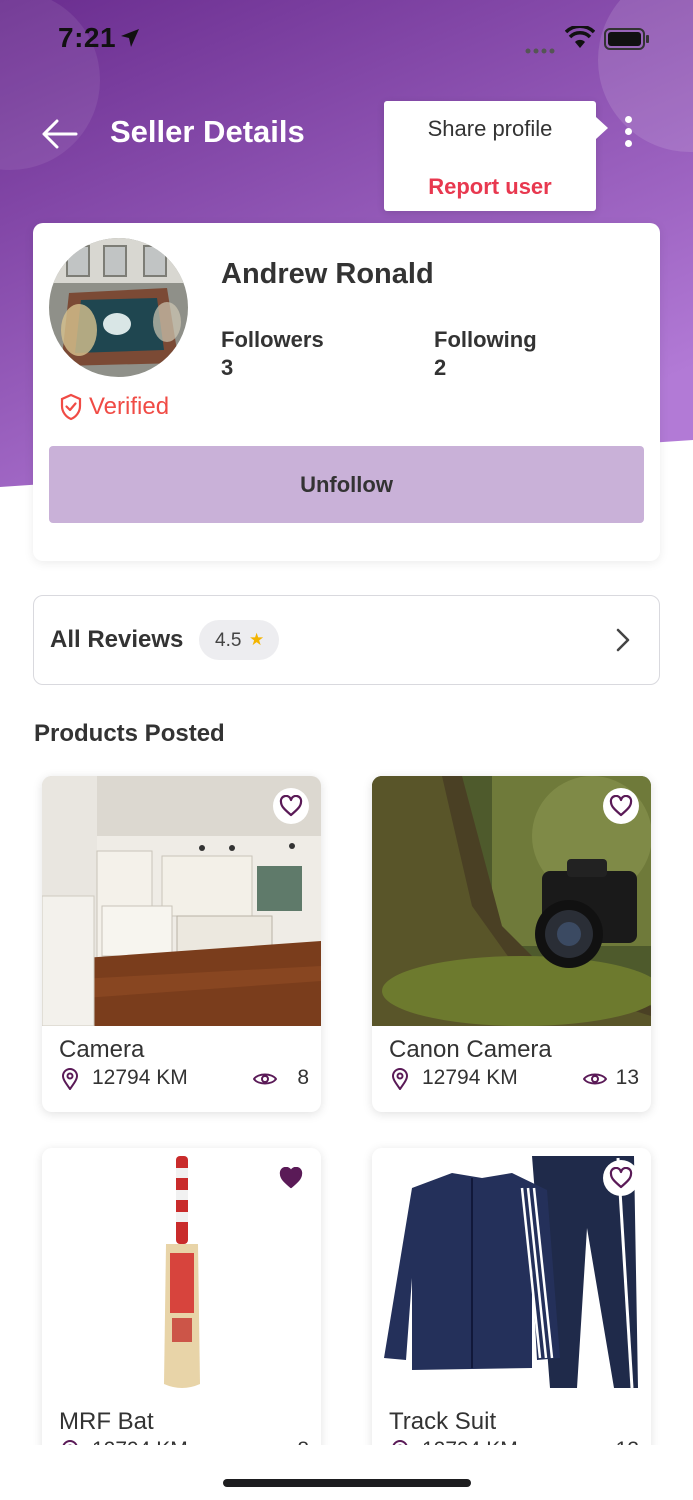 The width and height of the screenshot is (693, 1500). I want to click on verified-label: Verified, so click(129, 406).